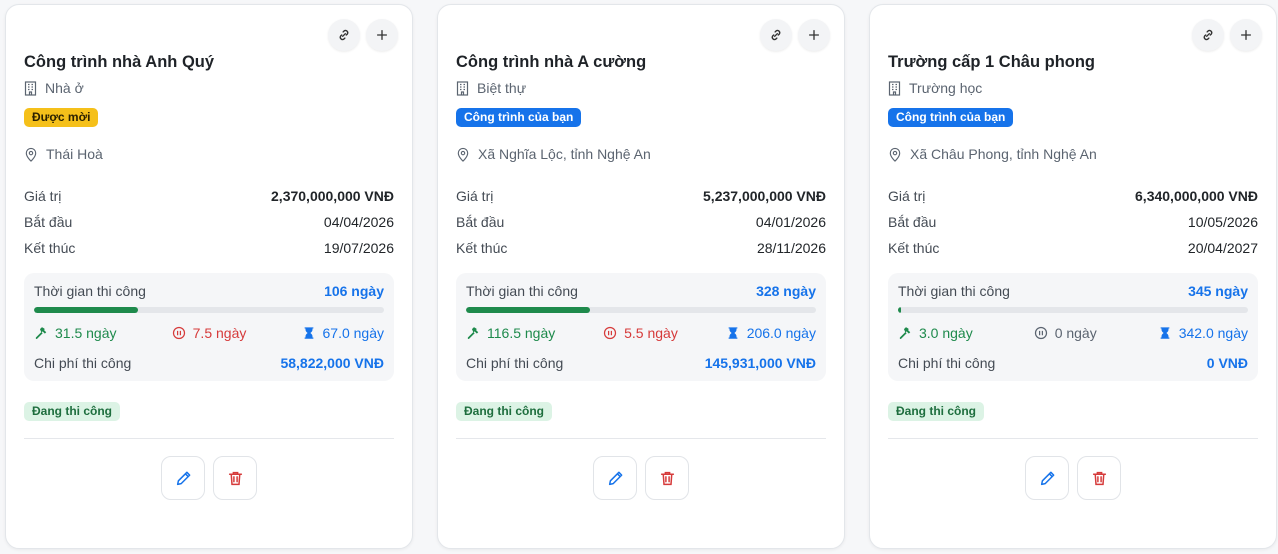 Image resolution: width=1278 pixels, height=554 pixels. Describe the element at coordinates (764, 196) in the screenshot. I see `value-amount: 5,237,000,000 VNĐ` at that location.